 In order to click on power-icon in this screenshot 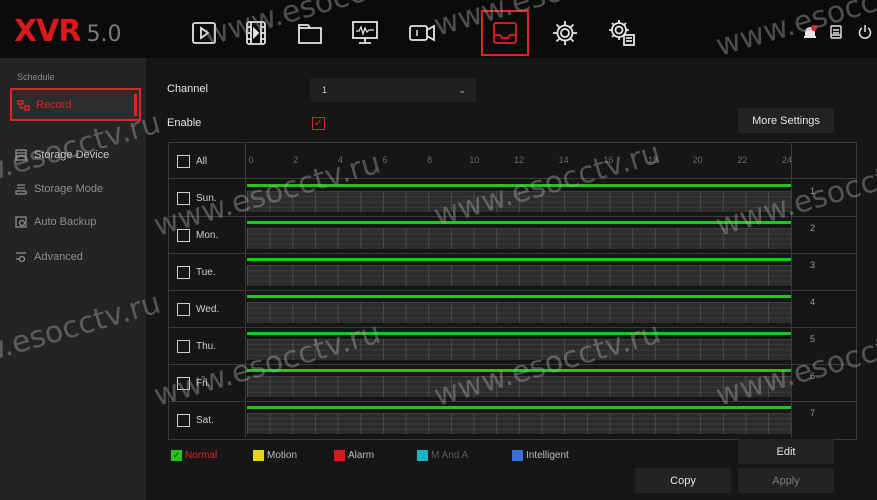, I will do `click(865, 33)`.